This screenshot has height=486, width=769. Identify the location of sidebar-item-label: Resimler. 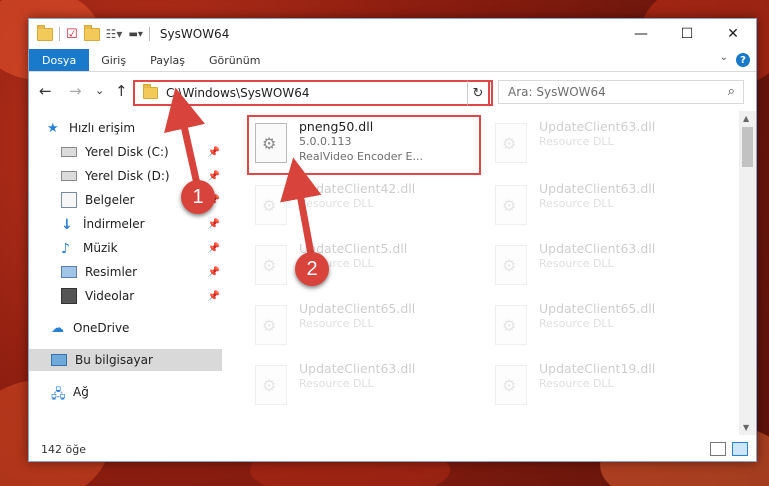
(111, 272).